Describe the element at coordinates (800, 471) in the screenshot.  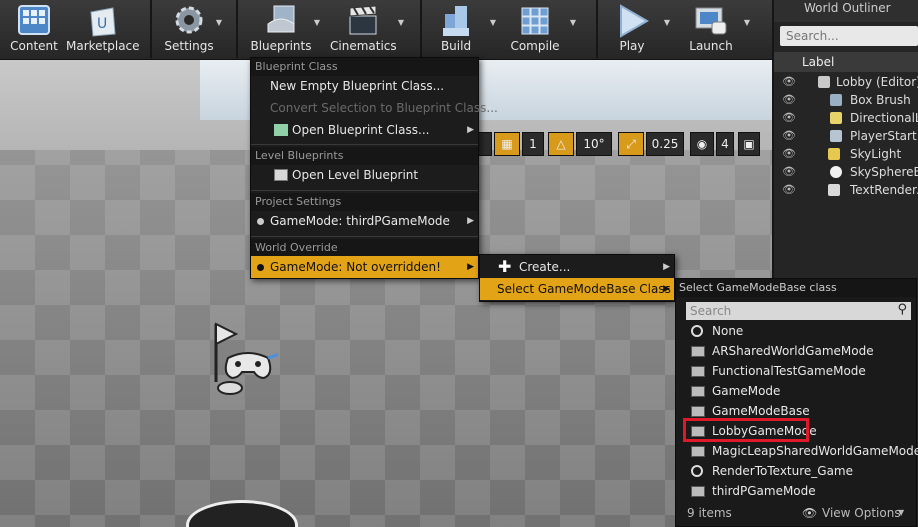
I see `class-list-item: RenderToTexture_Game` at that location.